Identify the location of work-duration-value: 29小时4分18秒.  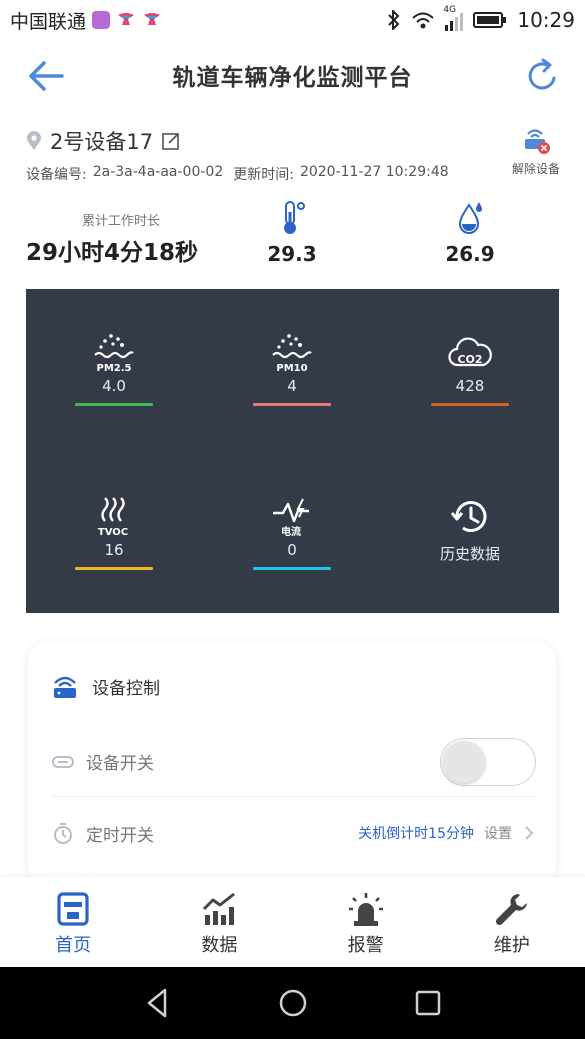
(112, 253).